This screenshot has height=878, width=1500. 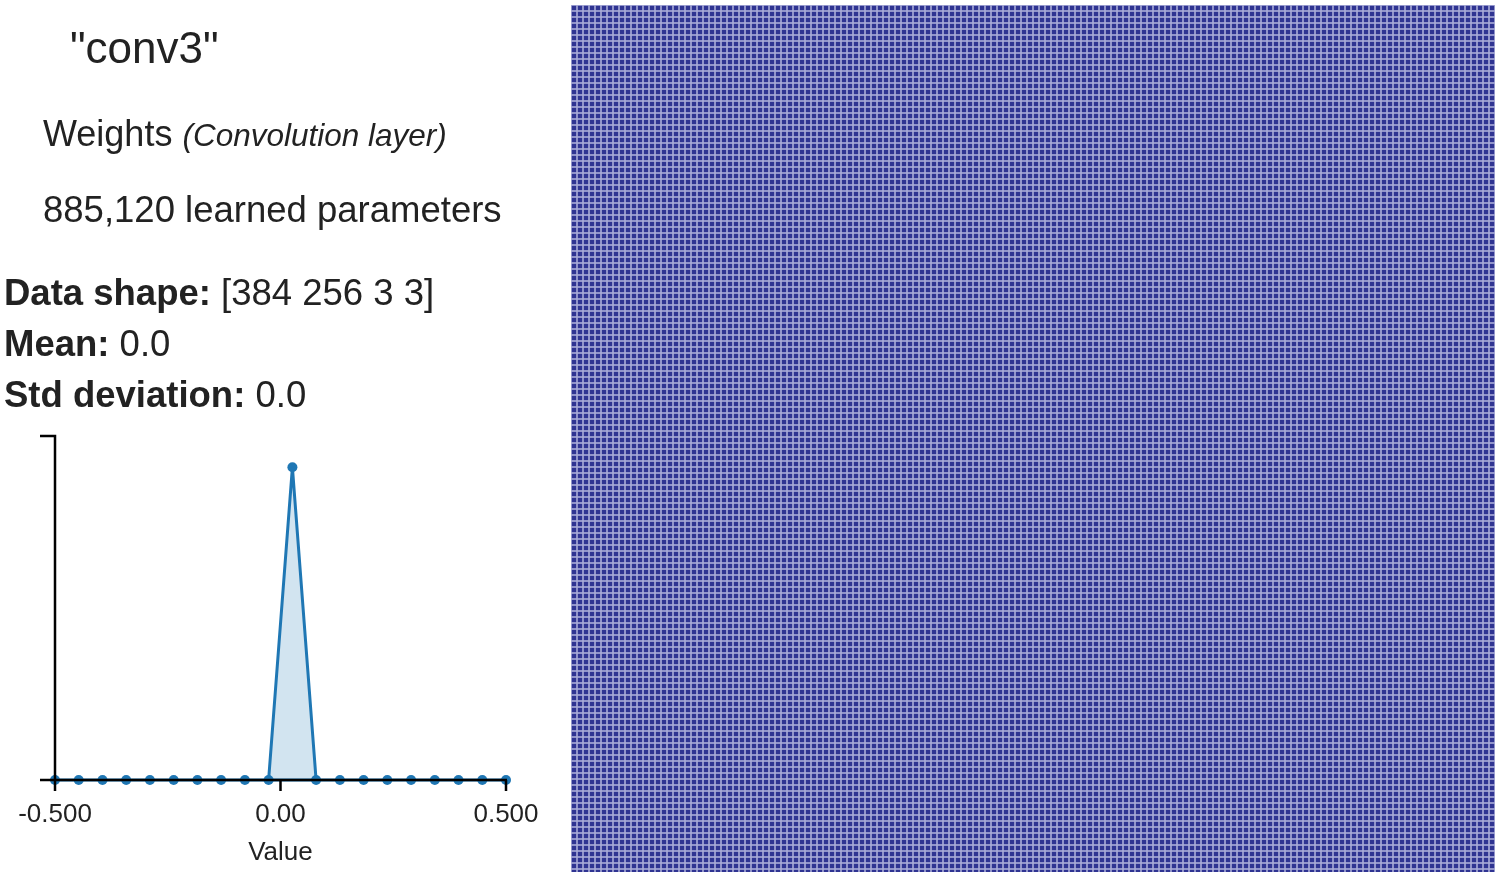 What do you see at coordinates (272, 210) in the screenshot?
I see `parameter-count: 885,120 learned parameters` at bounding box center [272, 210].